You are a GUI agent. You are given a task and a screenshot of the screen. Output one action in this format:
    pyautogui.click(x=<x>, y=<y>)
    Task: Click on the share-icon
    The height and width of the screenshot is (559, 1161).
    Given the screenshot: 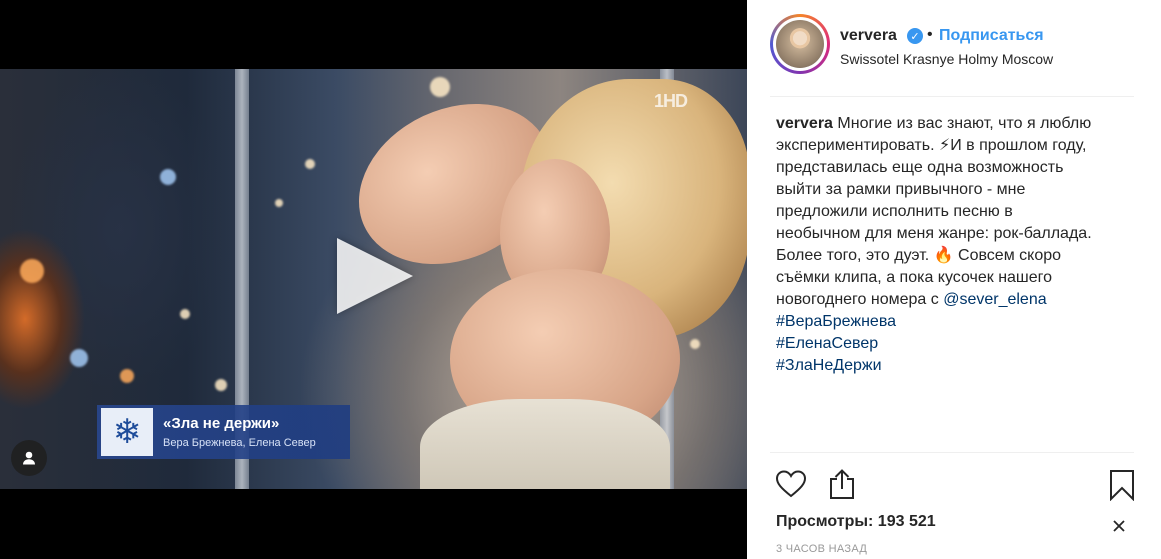 What is the action you would take?
    pyautogui.click(x=842, y=484)
    